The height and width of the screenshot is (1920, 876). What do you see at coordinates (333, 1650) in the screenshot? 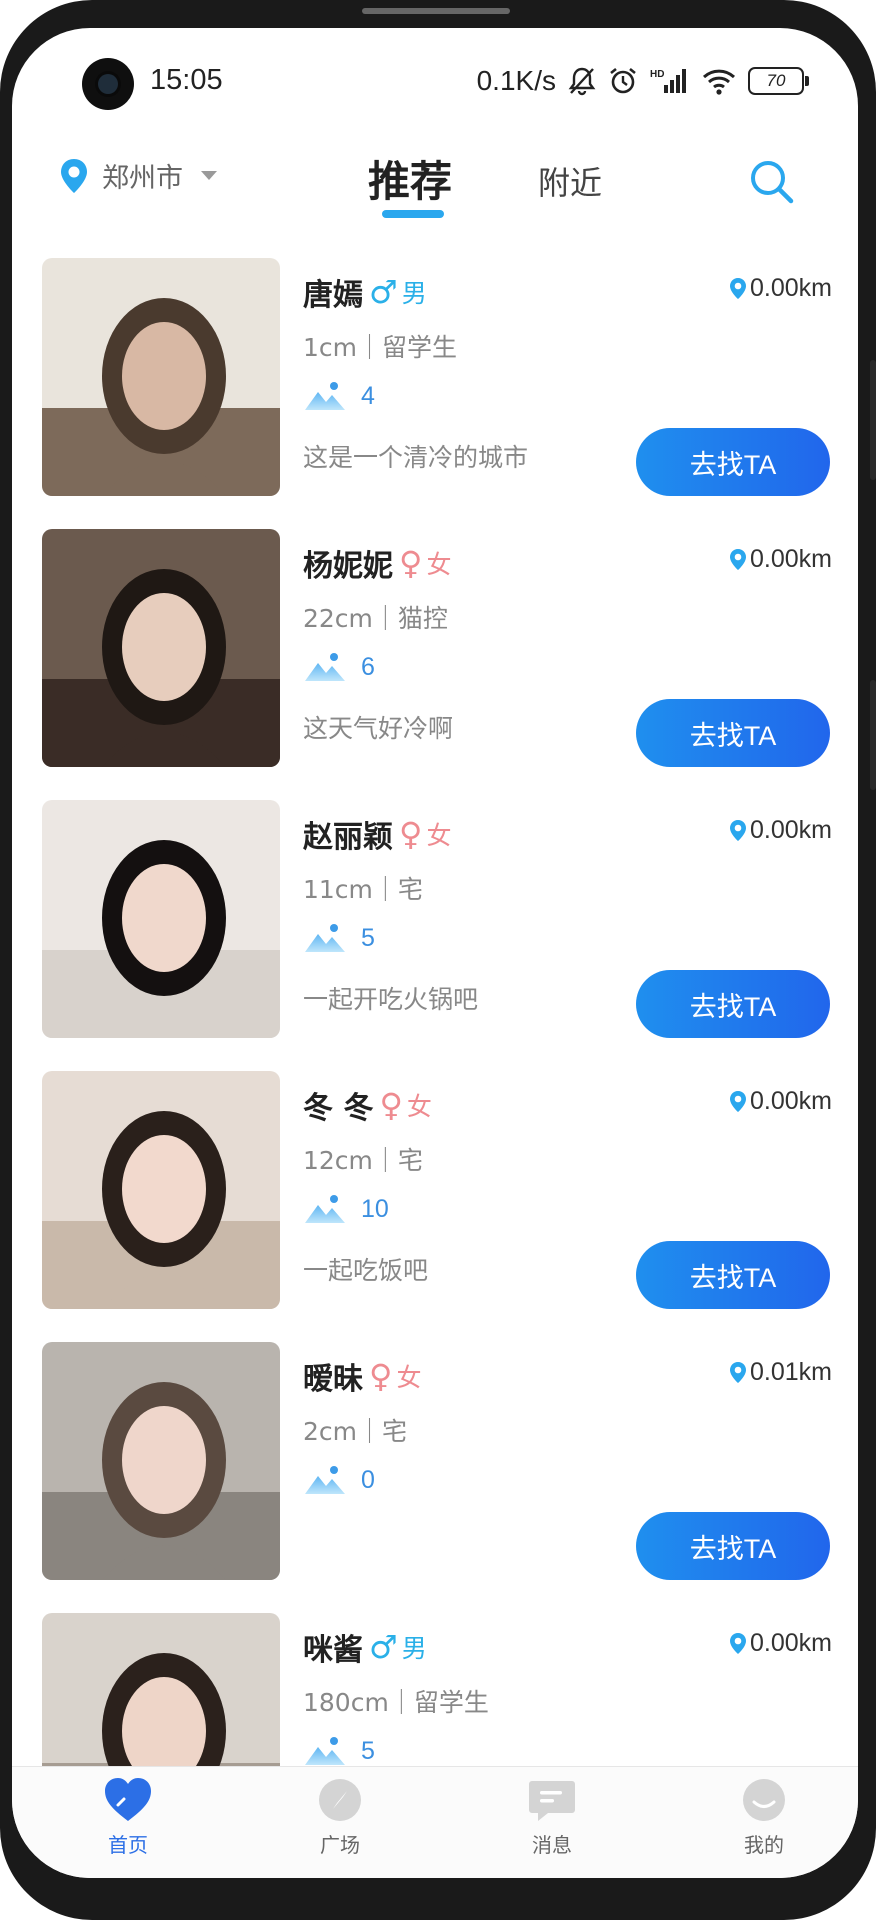
I see `user-name: 咪酱` at bounding box center [333, 1650].